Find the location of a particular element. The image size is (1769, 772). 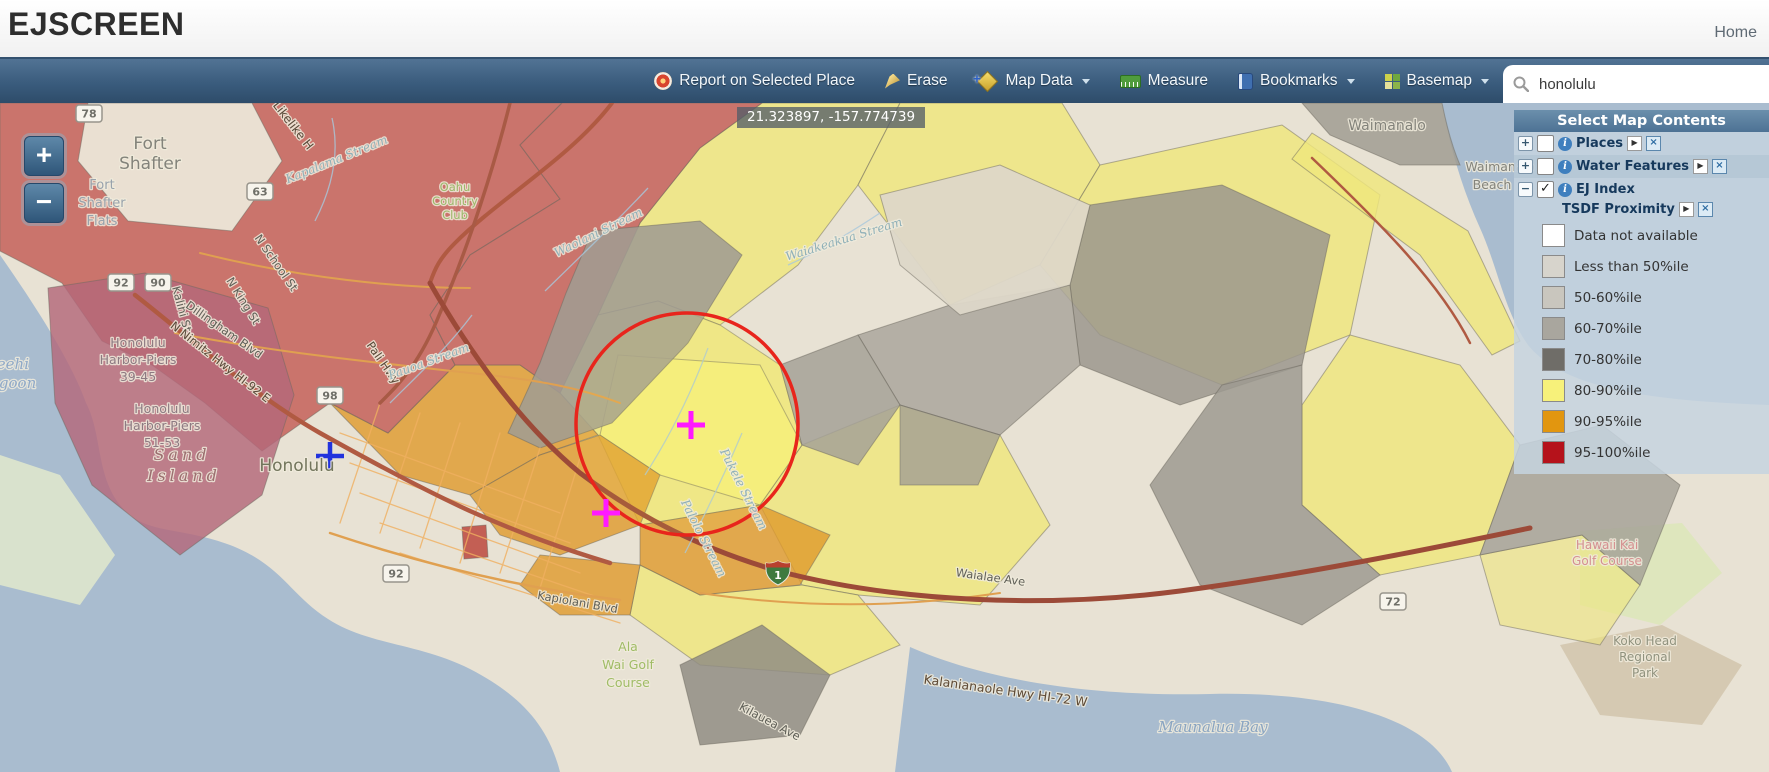

legend-label: 80-90%ile is located at coordinates (1608, 390).